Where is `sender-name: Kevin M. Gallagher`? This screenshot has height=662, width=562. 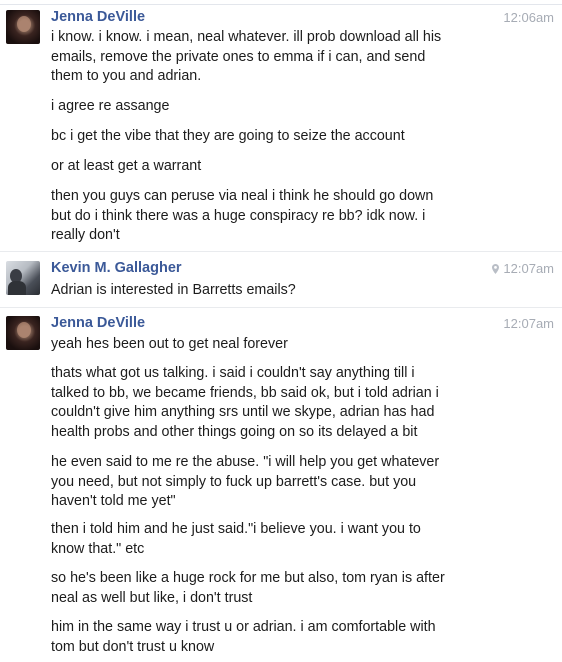 sender-name: Kevin M. Gallagher is located at coordinates (116, 268).